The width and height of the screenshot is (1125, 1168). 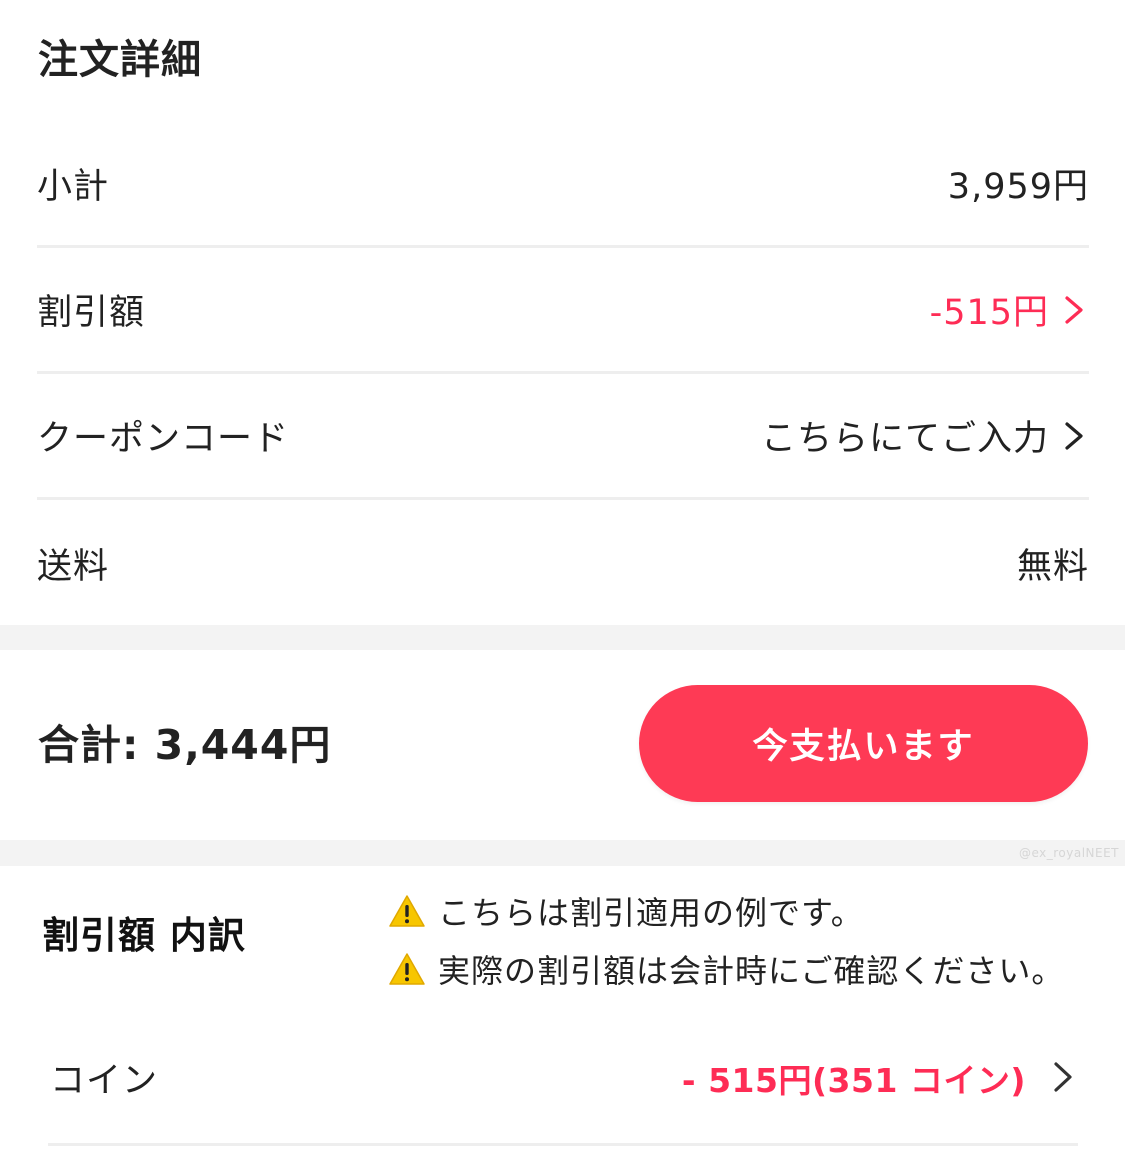 I want to click on notice-text: 実際の割引額は会計時にご確認ください。, so click(x=751, y=971).